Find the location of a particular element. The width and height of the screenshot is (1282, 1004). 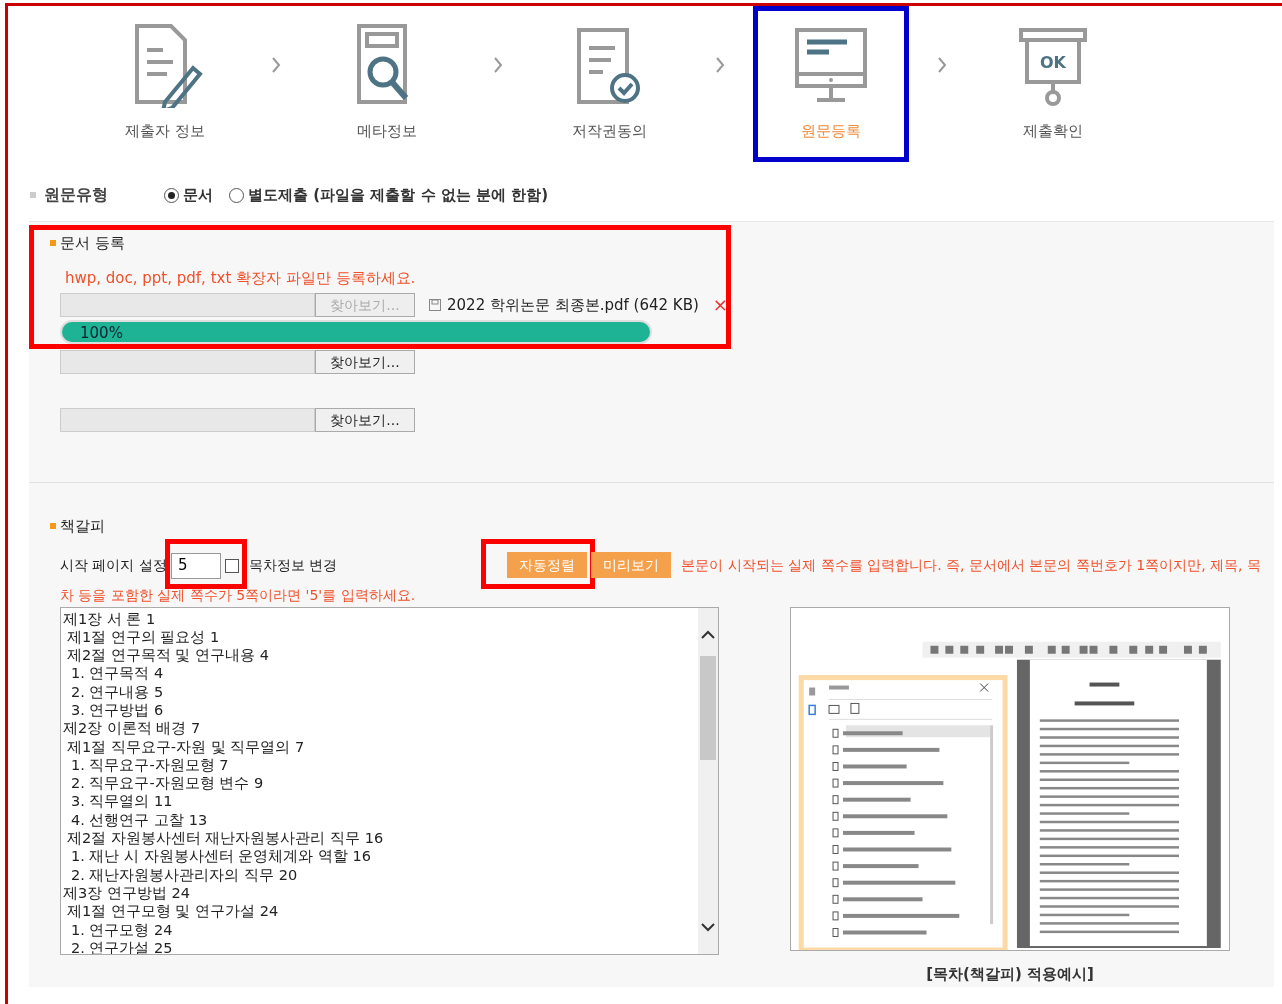

toc-line: 제2절 연구목적 및 연구내용 4 is located at coordinates (167, 655).